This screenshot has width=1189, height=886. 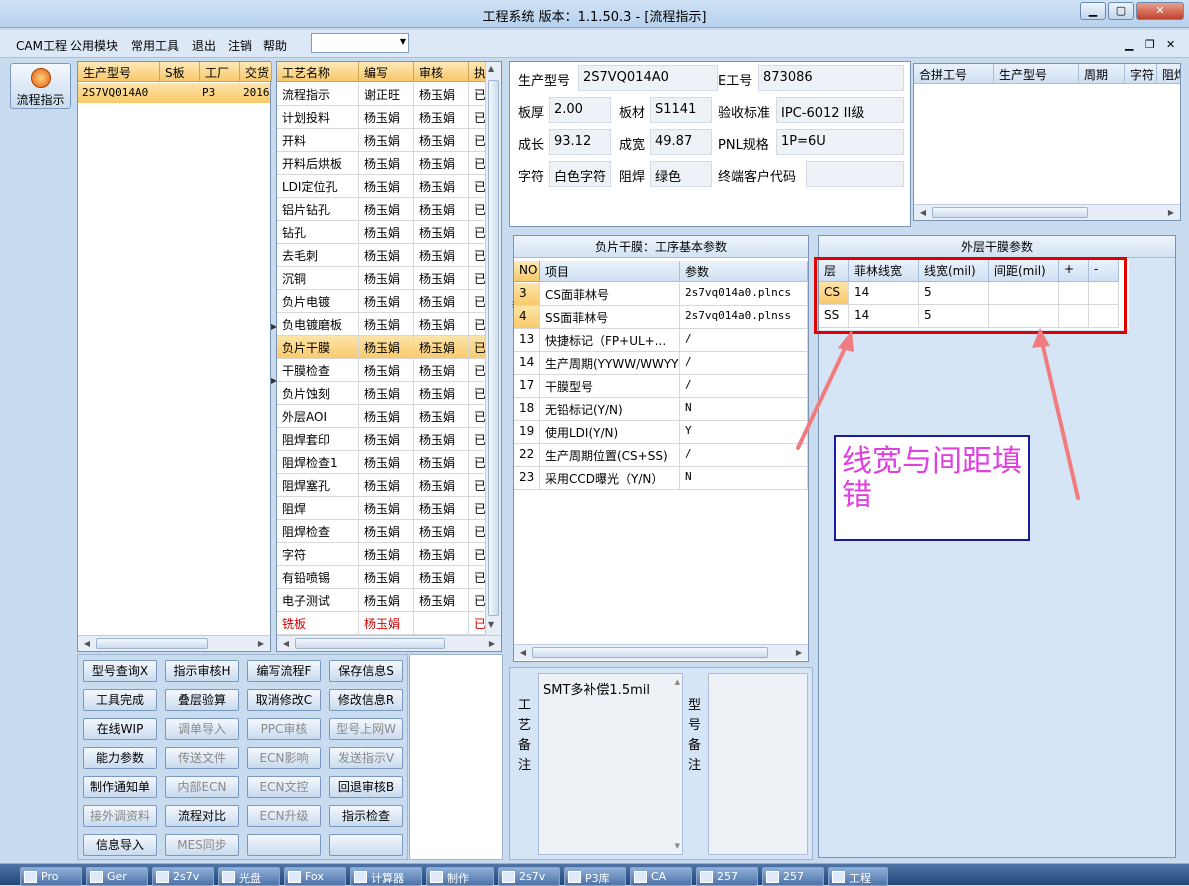 I want to click on taskbar-item: Ger, so click(x=117, y=876).